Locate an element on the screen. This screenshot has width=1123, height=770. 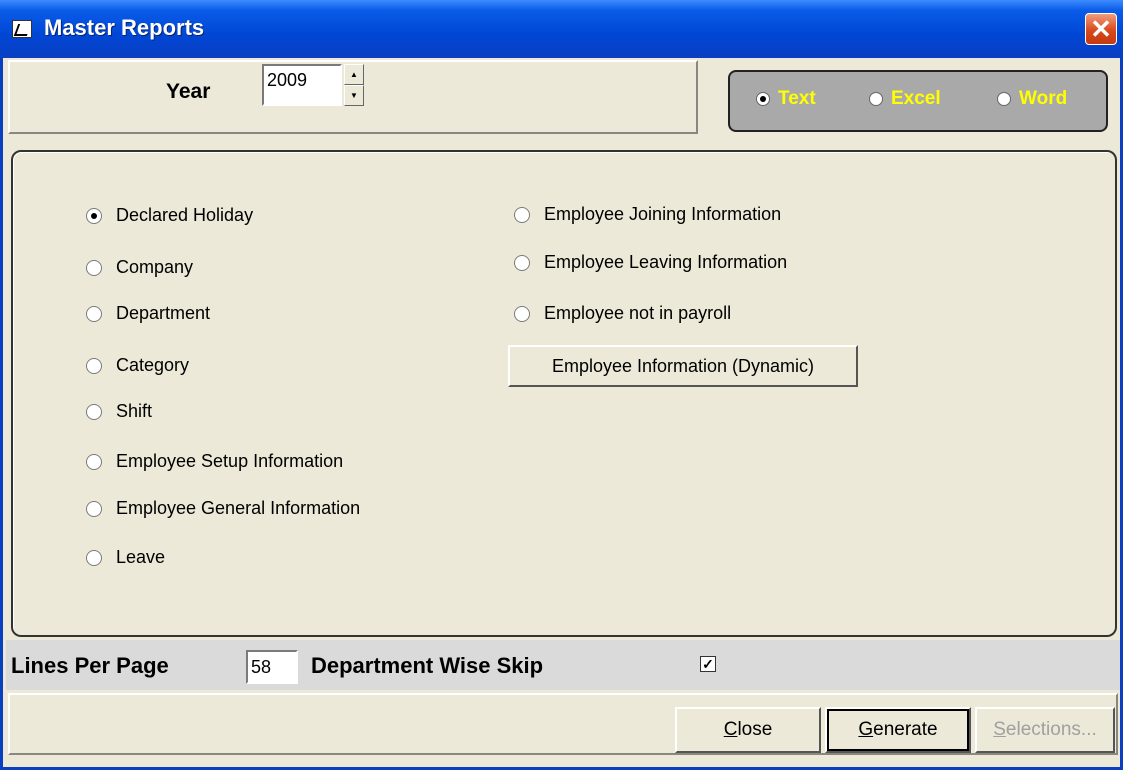
generate-button: Generate is located at coordinates (898, 730).